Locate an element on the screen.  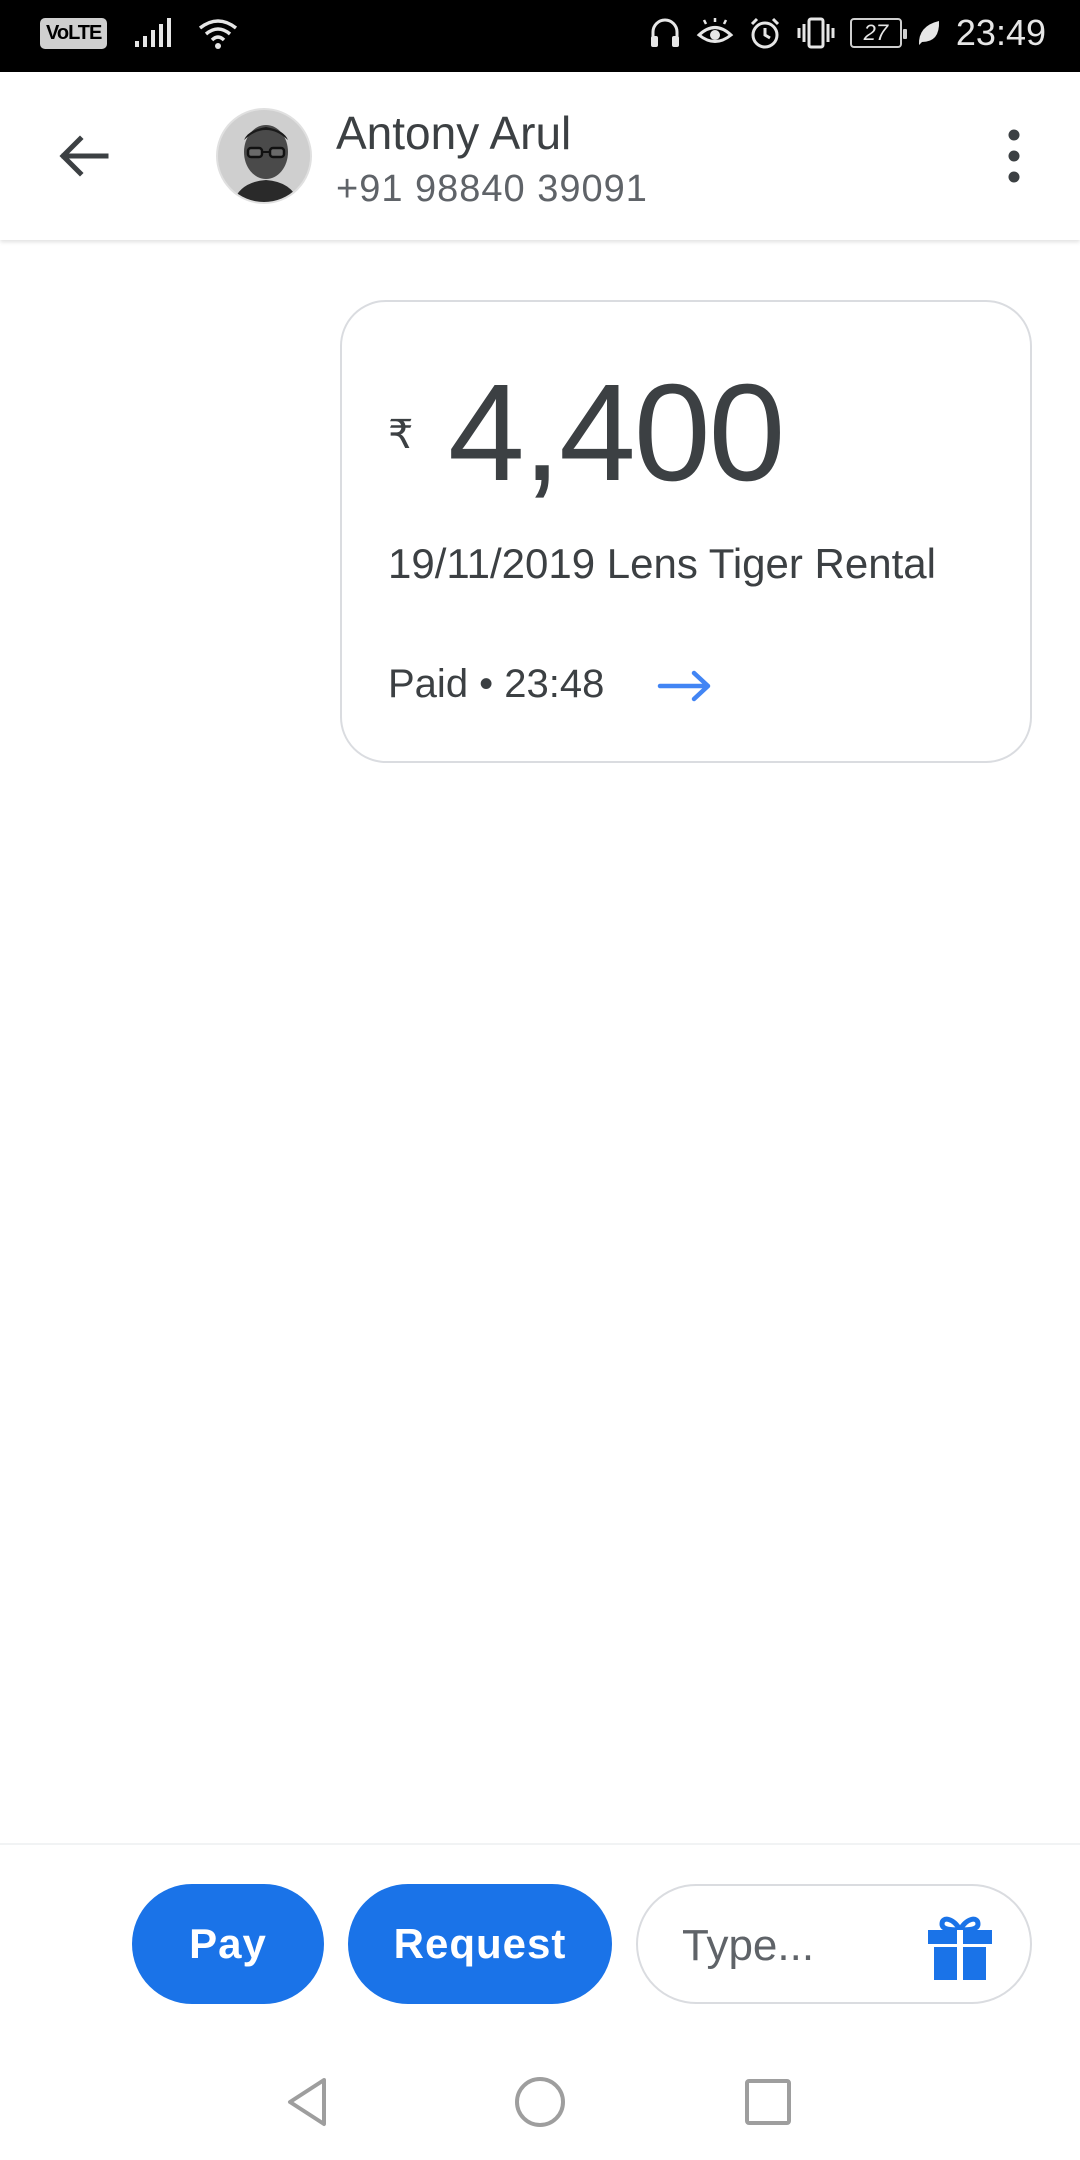
battery-level: 27 is located at coordinates (876, 32).